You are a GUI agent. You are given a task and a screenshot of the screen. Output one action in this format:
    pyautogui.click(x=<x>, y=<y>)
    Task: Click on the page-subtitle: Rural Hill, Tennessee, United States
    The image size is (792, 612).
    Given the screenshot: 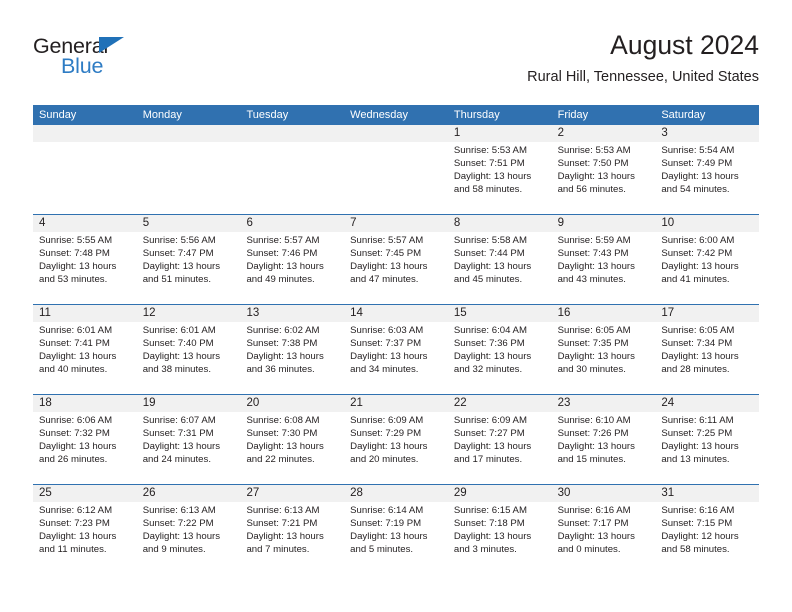 What is the action you would take?
    pyautogui.click(x=643, y=77)
    